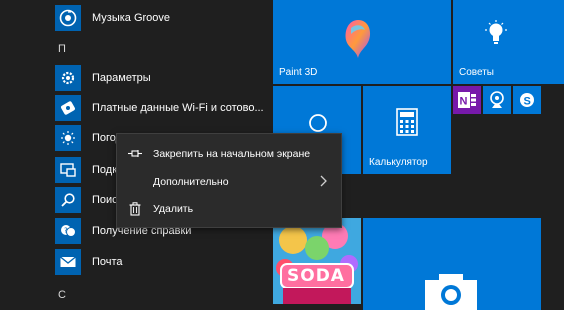  What do you see at coordinates (68, 18) in the screenshot?
I see `groove-music-icon` at bounding box center [68, 18].